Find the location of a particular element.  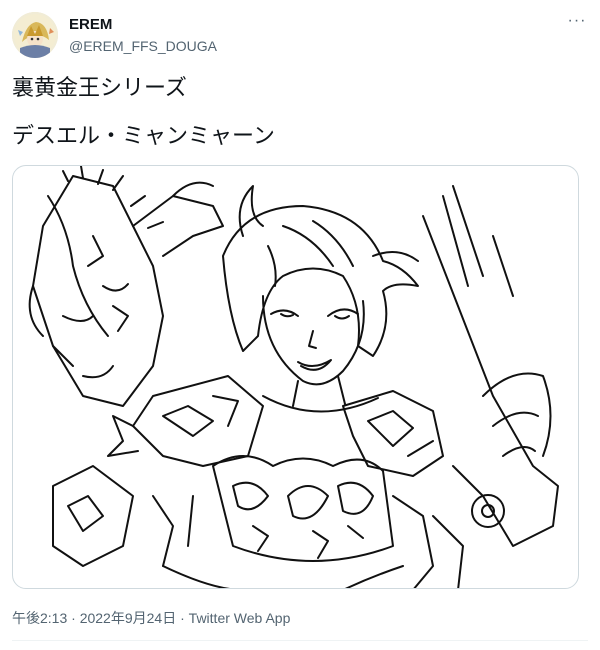

tweet-text: 裏黄金王シリーズ デスエル・ミャンミャーン is located at coordinates (300, 113).